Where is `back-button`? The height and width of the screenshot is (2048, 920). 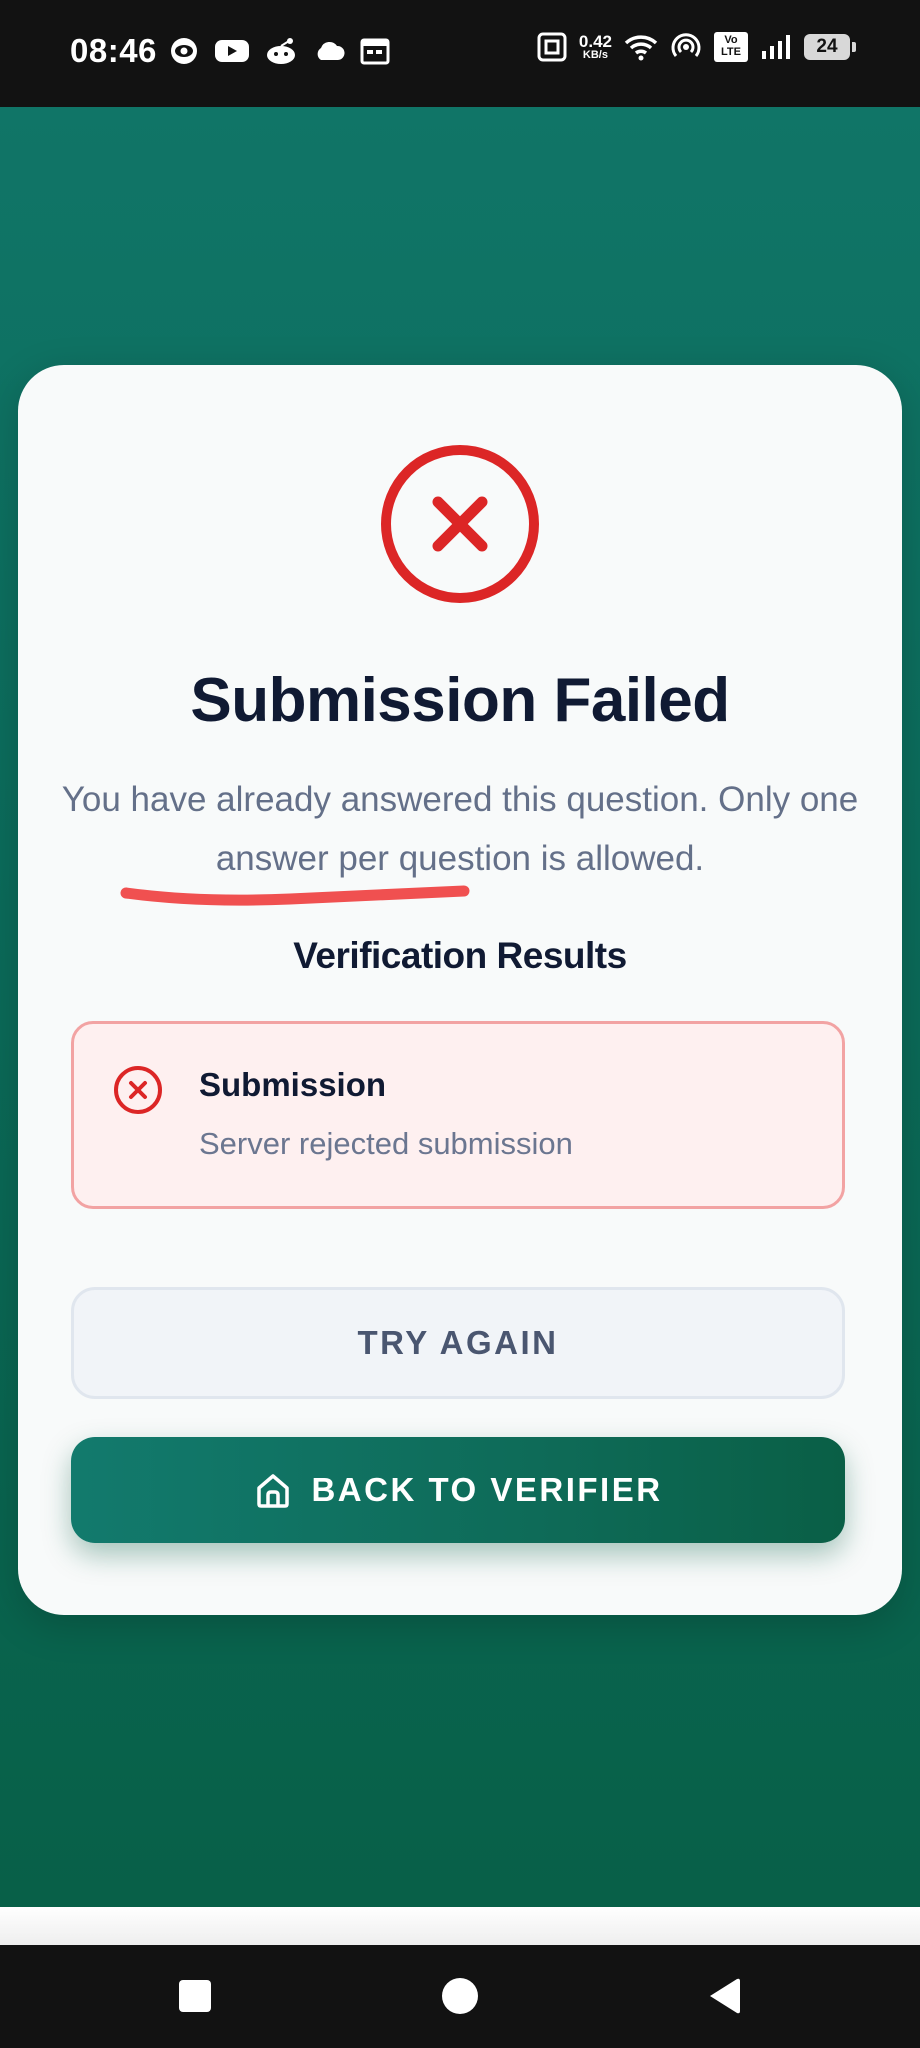
back-button is located at coordinates (725, 1996).